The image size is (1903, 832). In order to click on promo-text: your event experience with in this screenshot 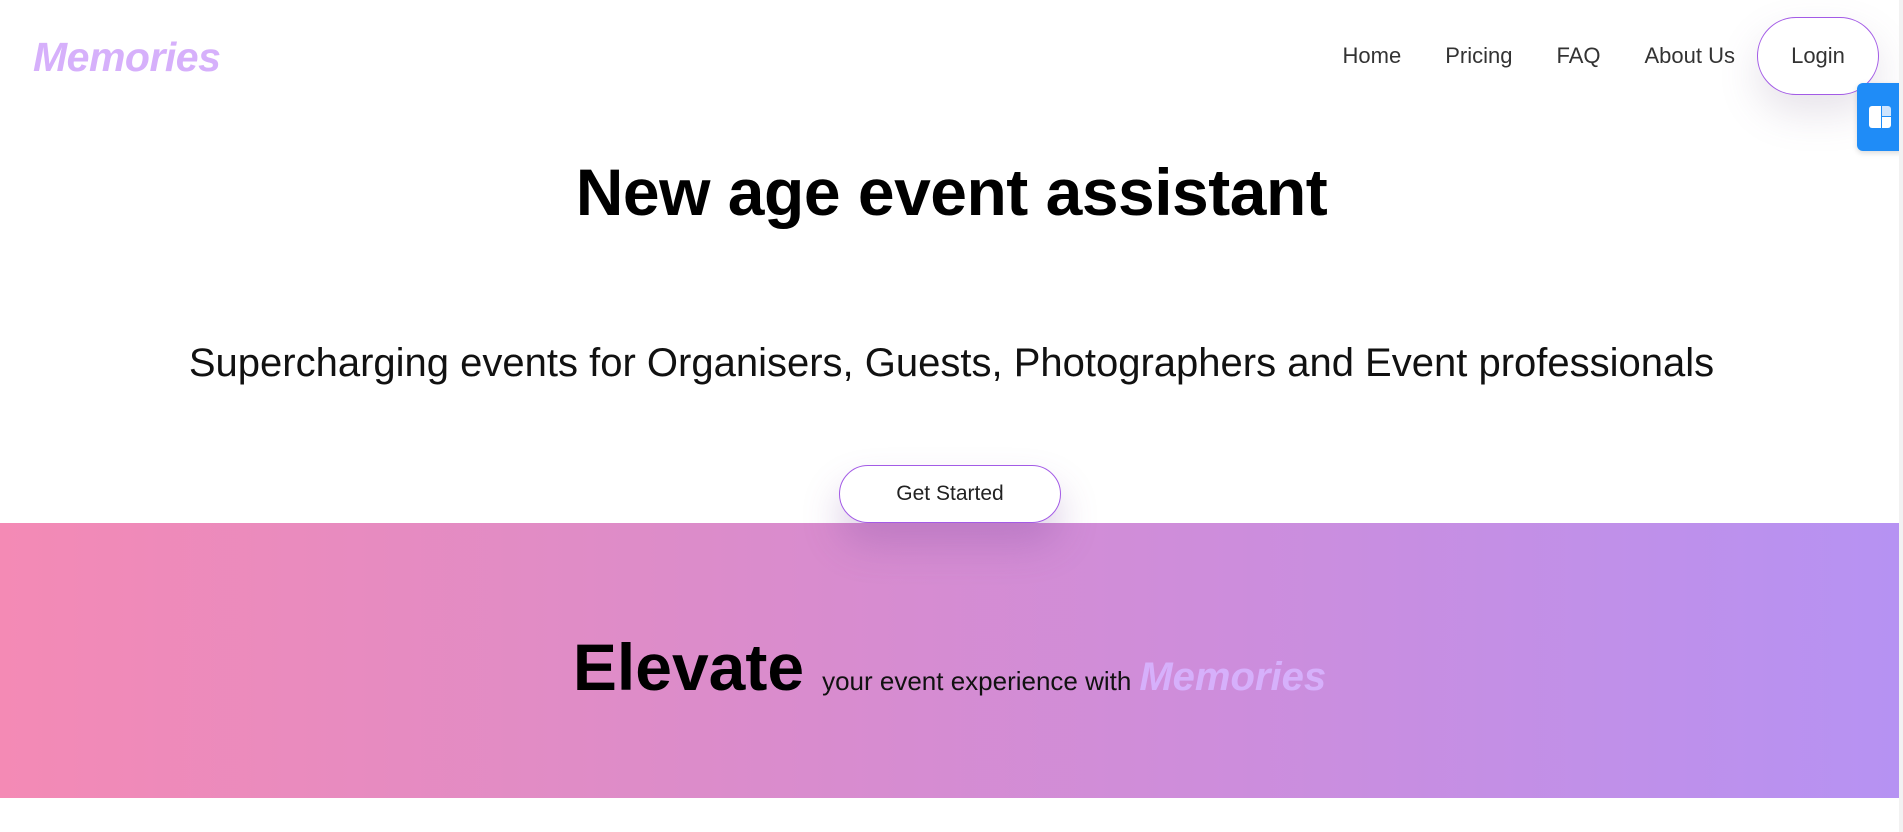, I will do `click(977, 680)`.